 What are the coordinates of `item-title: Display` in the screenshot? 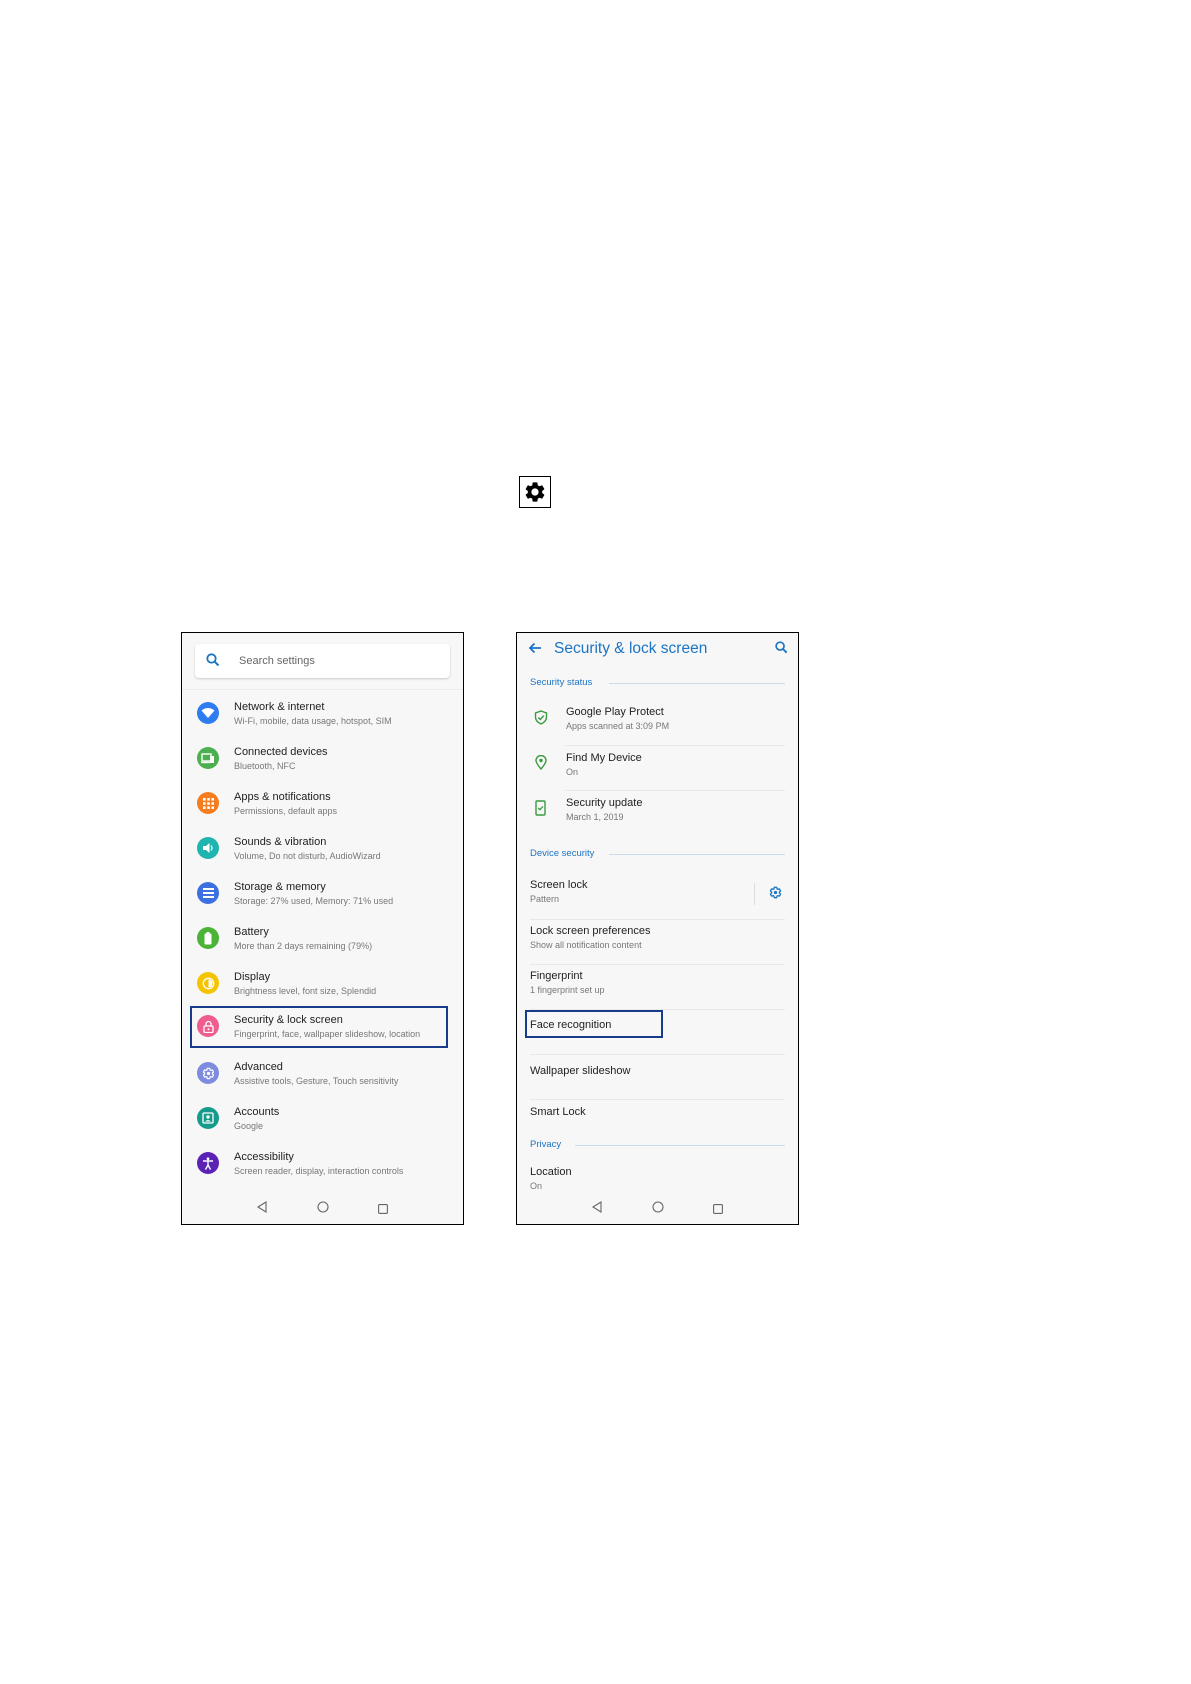 It's located at (252, 977).